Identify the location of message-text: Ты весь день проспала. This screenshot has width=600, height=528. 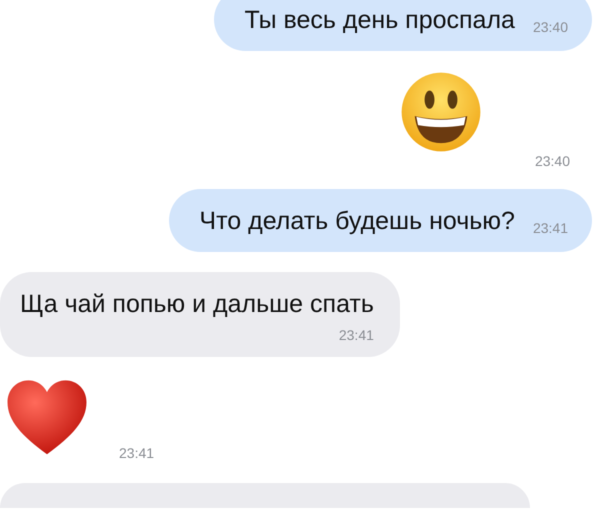
(379, 20).